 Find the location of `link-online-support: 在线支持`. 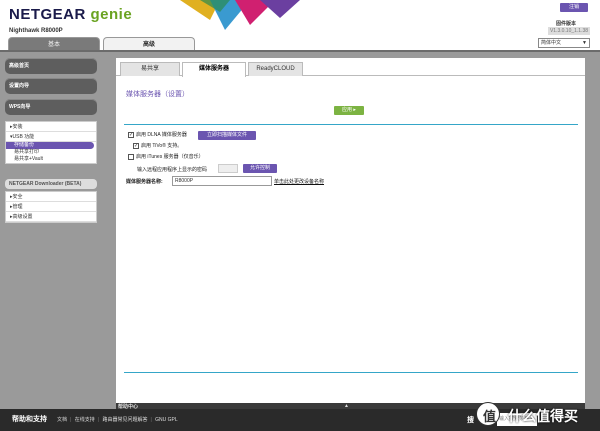

link-online-support: 在线支持 is located at coordinates (85, 420).